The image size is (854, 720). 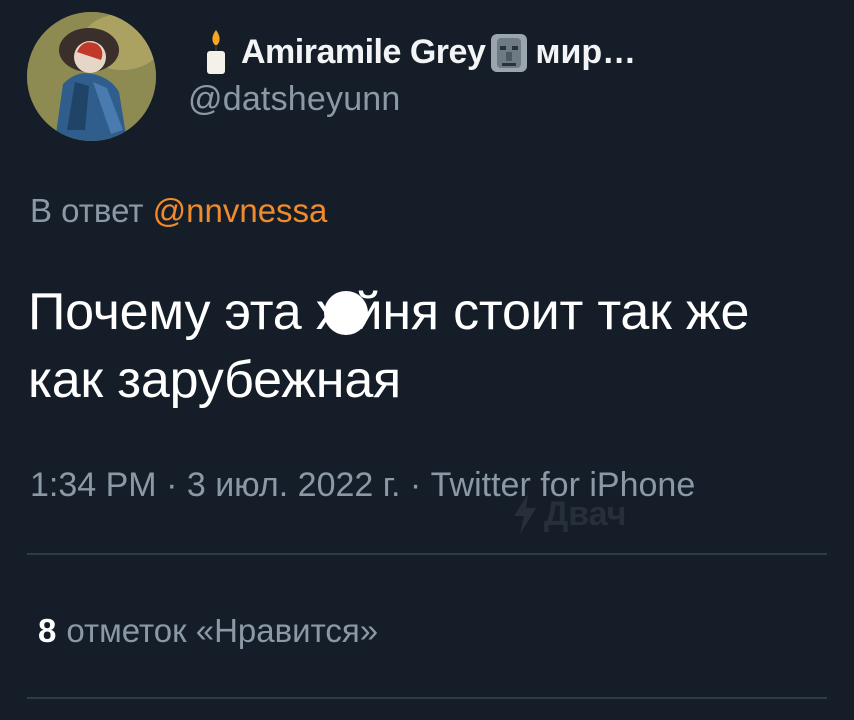 I want to click on watermark: Двач, so click(x=569, y=514).